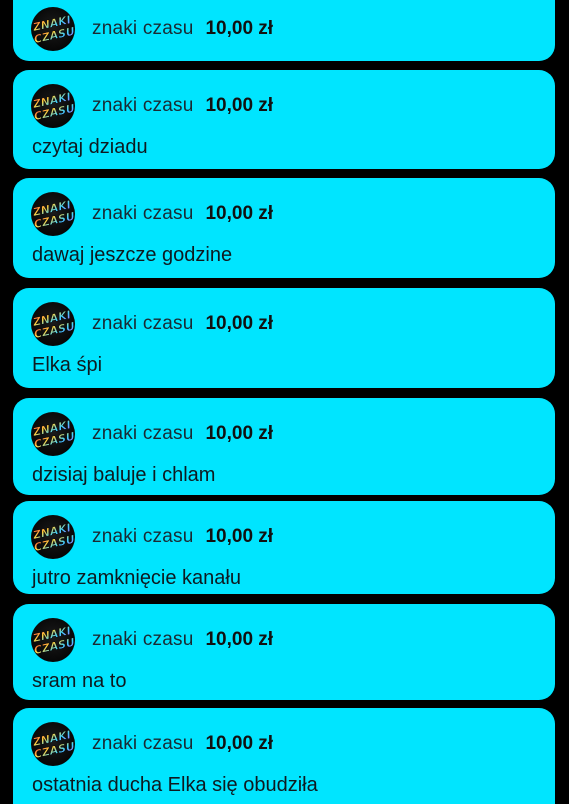 The image size is (569, 804). I want to click on donation-message: dzisiaj baluje i chlam, so click(124, 475).